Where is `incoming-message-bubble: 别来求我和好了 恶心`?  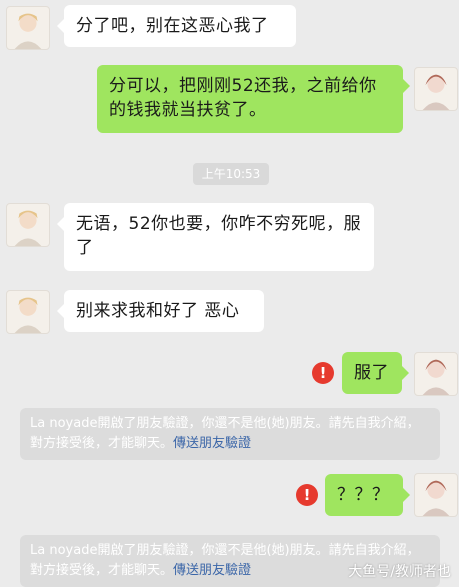
incoming-message-bubble: 别来求我和好了 恶心 is located at coordinates (160, 311).